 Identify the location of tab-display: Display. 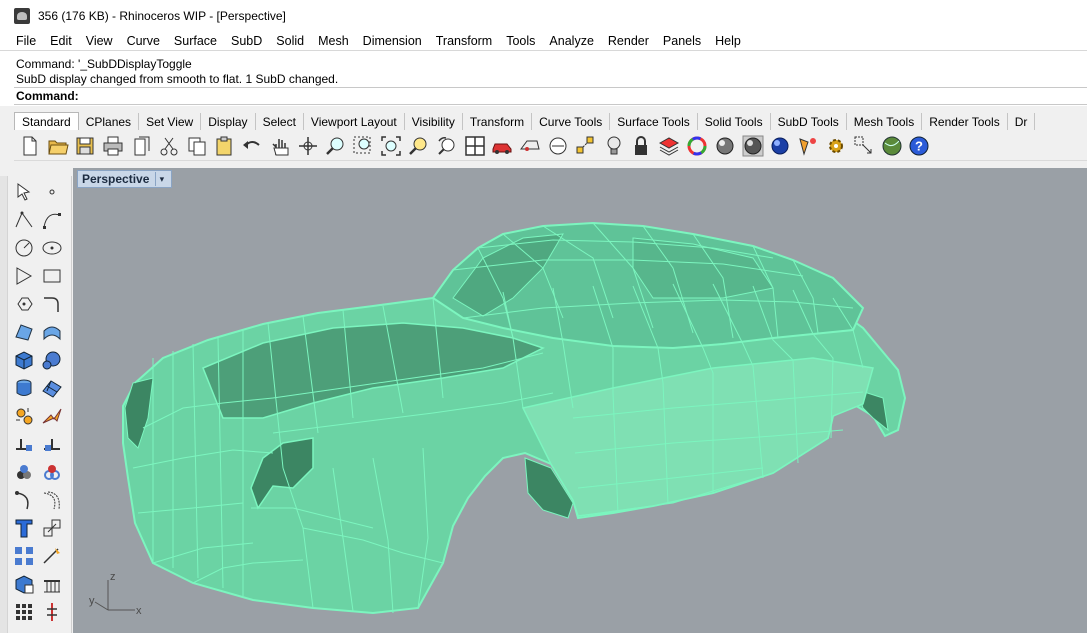
(228, 121).